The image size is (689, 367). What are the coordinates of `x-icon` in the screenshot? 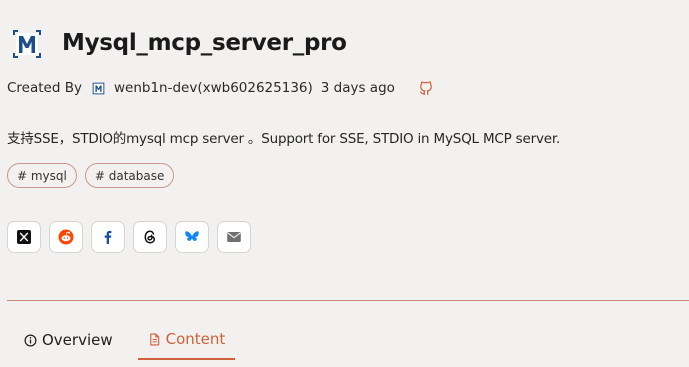 It's located at (24, 237).